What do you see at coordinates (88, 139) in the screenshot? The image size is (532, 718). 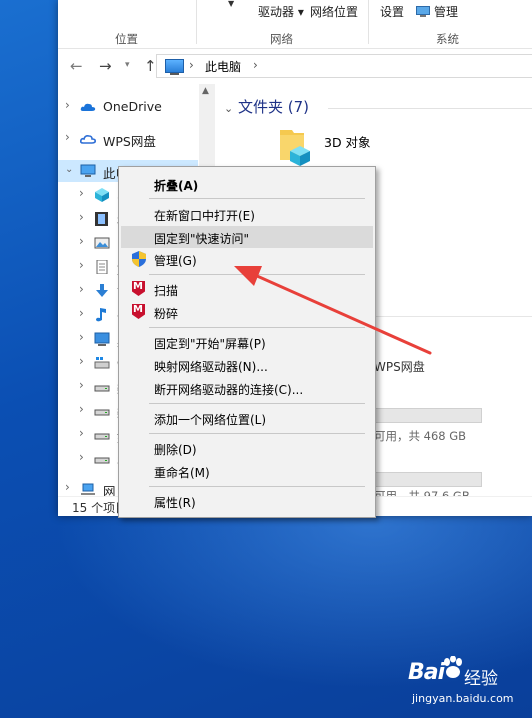 I see `wps-cloud-icon` at bounding box center [88, 139].